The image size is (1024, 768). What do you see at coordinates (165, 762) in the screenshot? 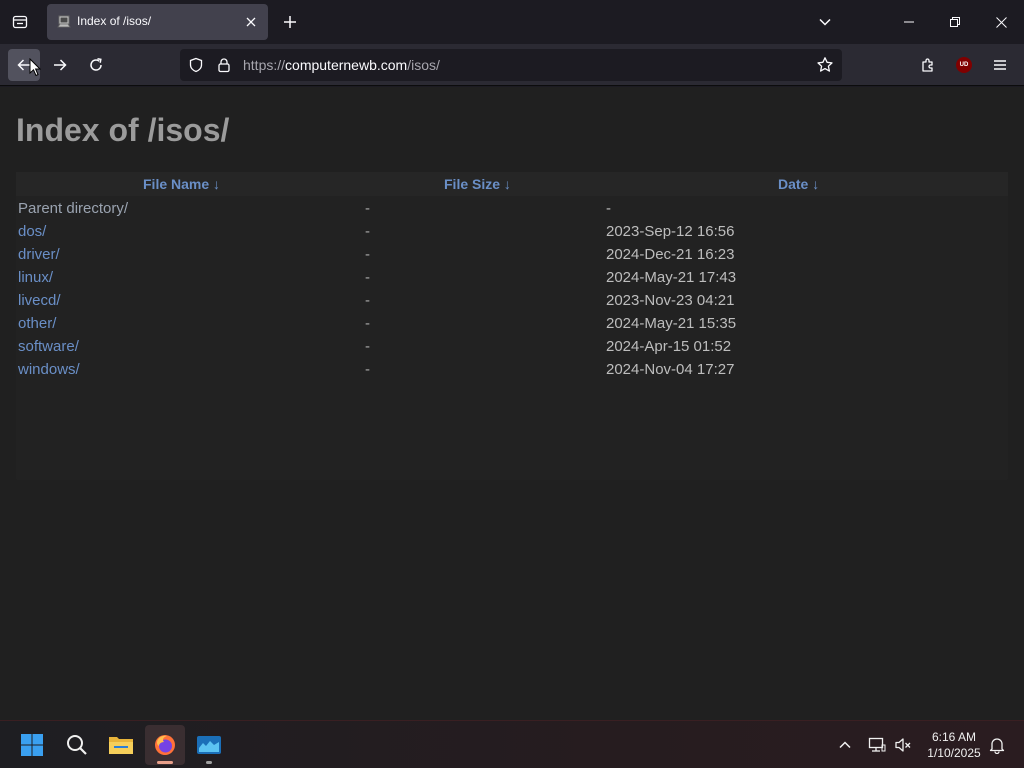
I see `active-window-indicator` at bounding box center [165, 762].